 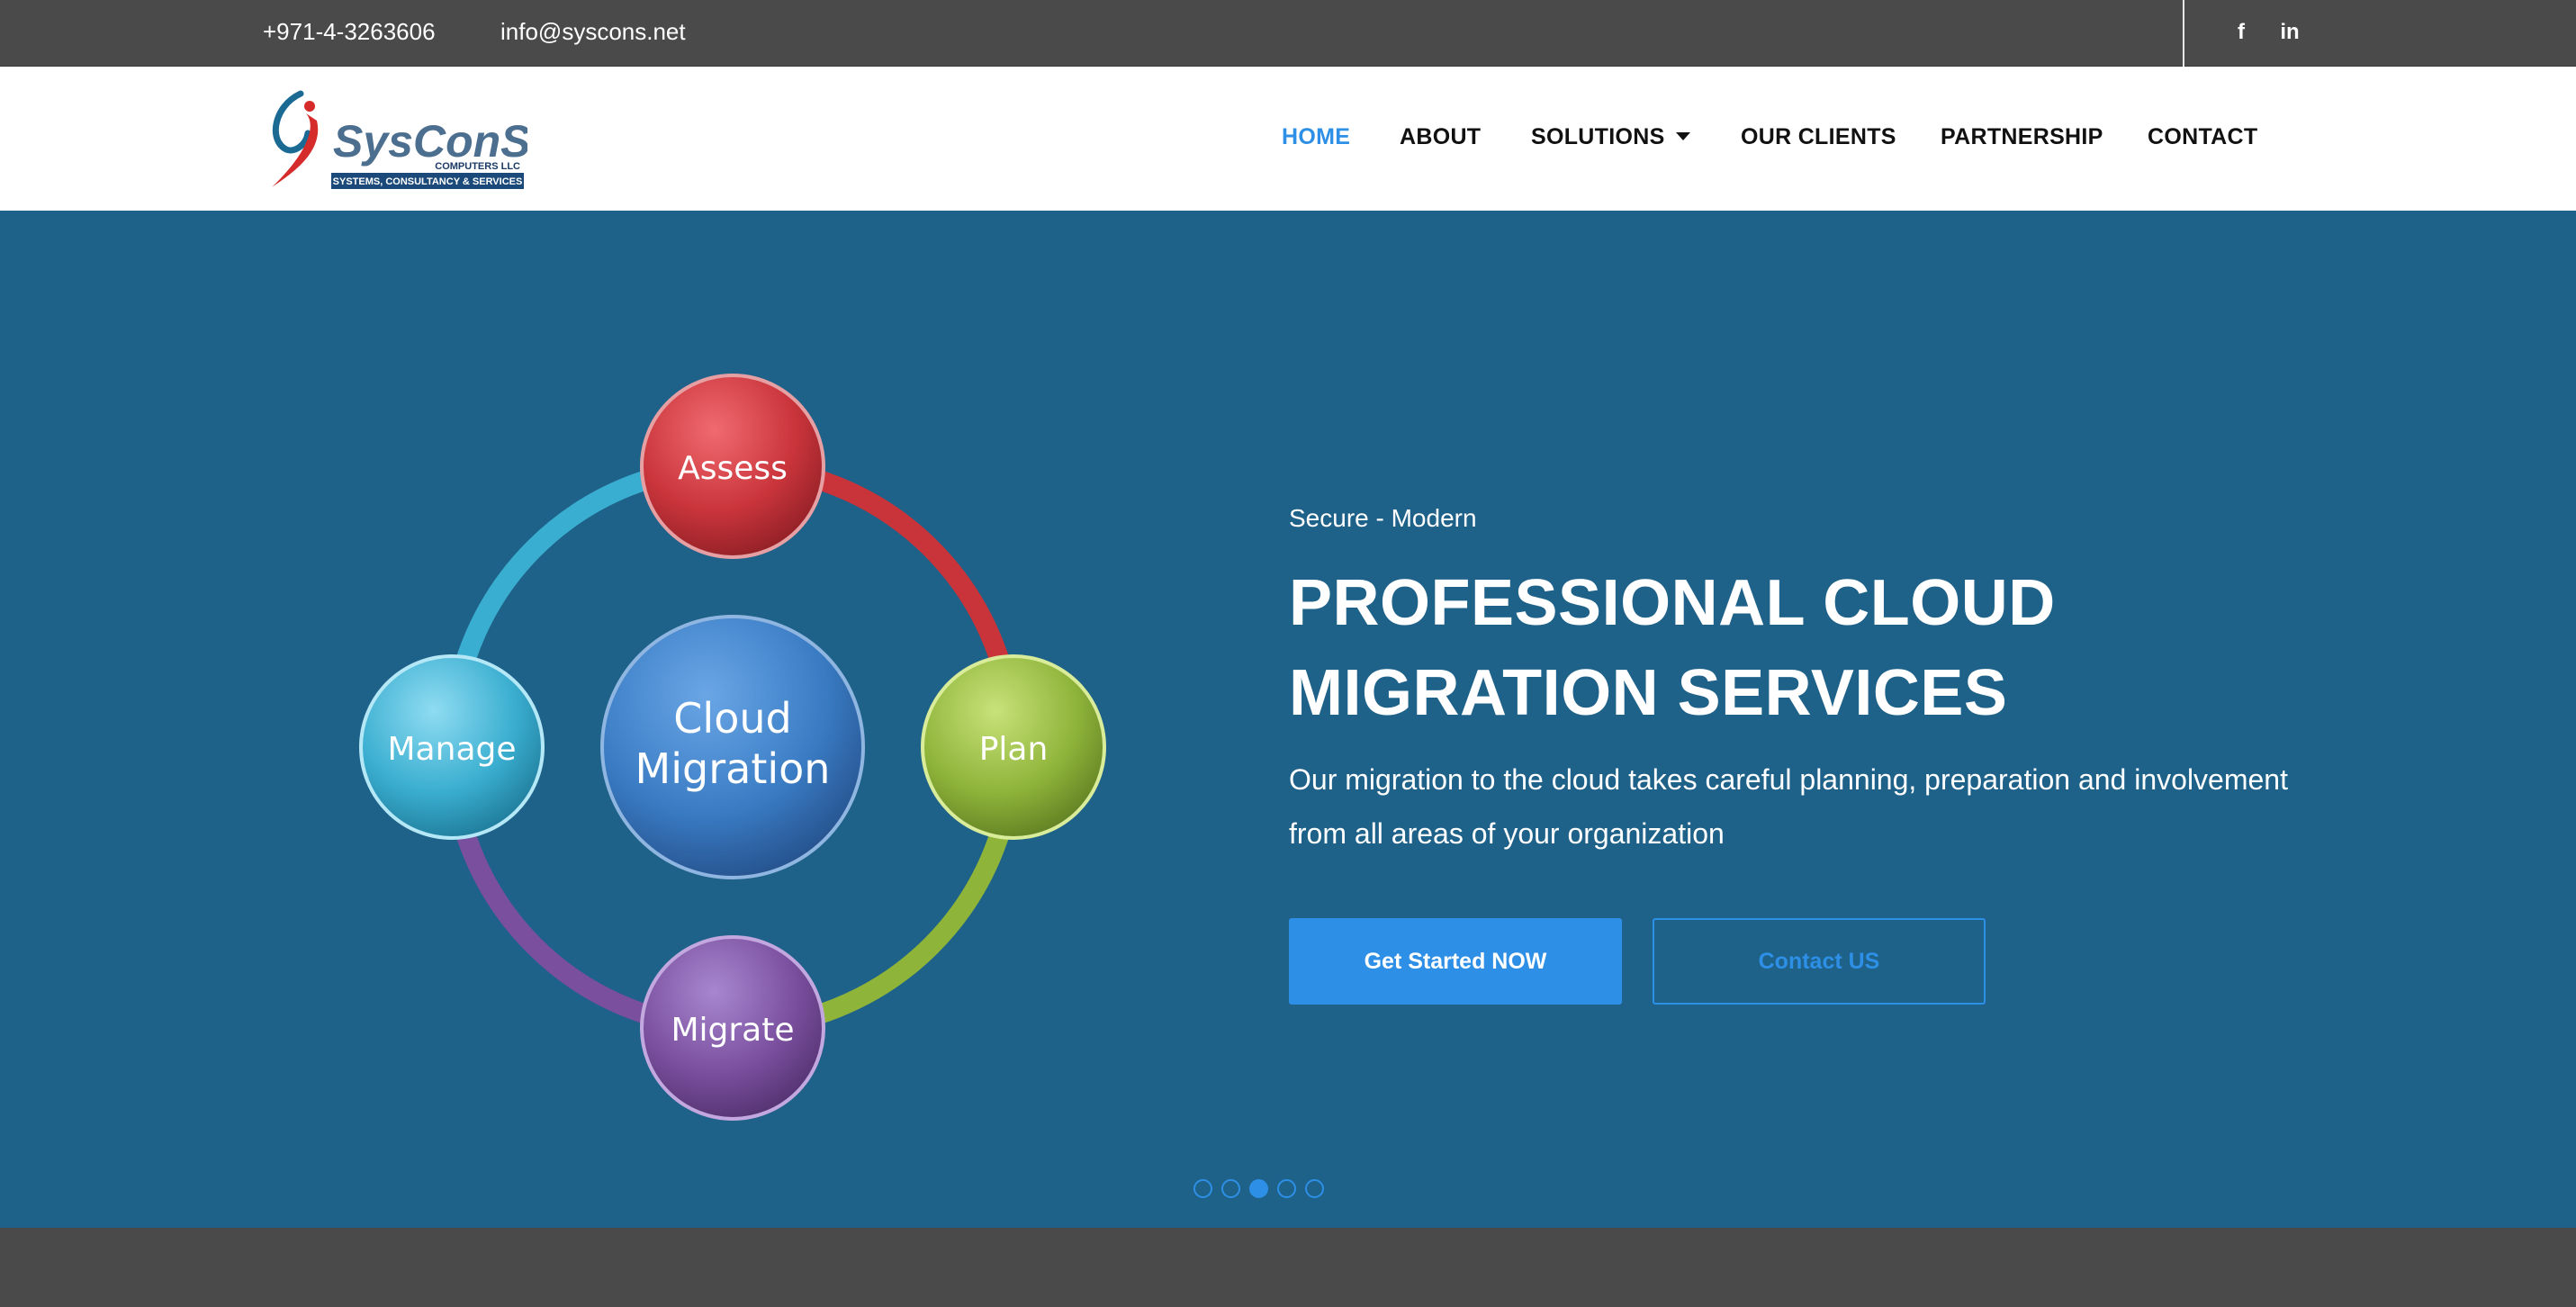 I want to click on nav-solutions: SOLUTIONS, so click(x=1610, y=137).